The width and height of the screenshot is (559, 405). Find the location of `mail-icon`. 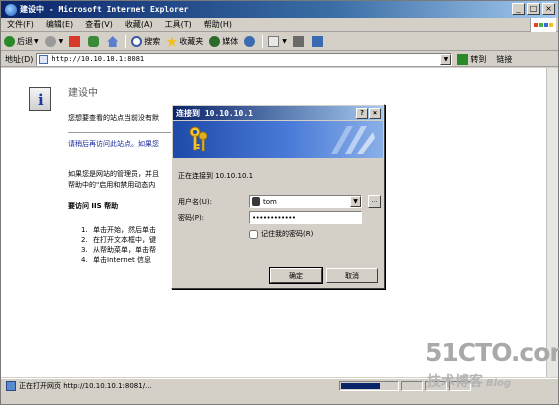

mail-icon is located at coordinates (274, 41).